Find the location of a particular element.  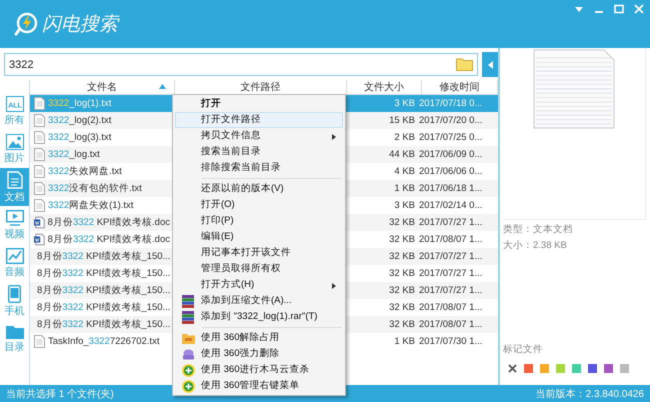

file-size: 2 KB is located at coordinates (404, 137).